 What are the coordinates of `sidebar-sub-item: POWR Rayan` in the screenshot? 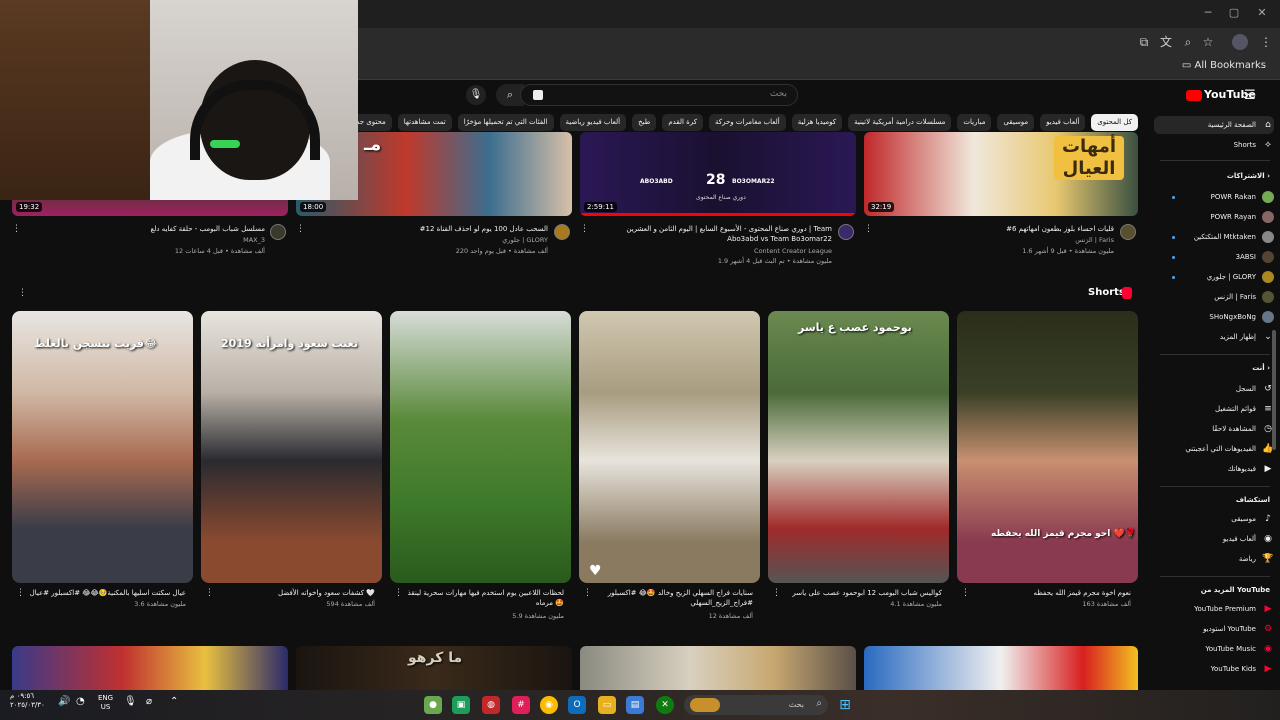 It's located at (1214, 217).